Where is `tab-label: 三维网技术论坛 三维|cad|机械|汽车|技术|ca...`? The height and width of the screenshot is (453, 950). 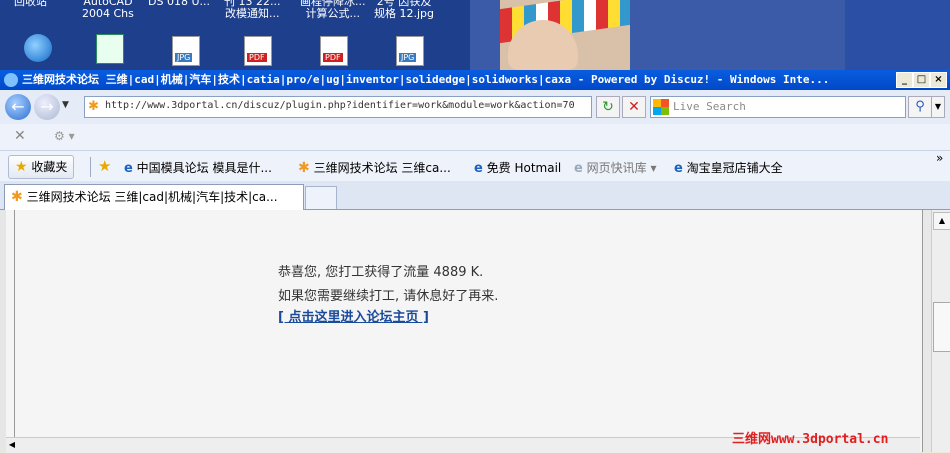 tab-label: 三维网技术论坛 三维|cad|机械|汽车|技术|ca... is located at coordinates (152, 197).